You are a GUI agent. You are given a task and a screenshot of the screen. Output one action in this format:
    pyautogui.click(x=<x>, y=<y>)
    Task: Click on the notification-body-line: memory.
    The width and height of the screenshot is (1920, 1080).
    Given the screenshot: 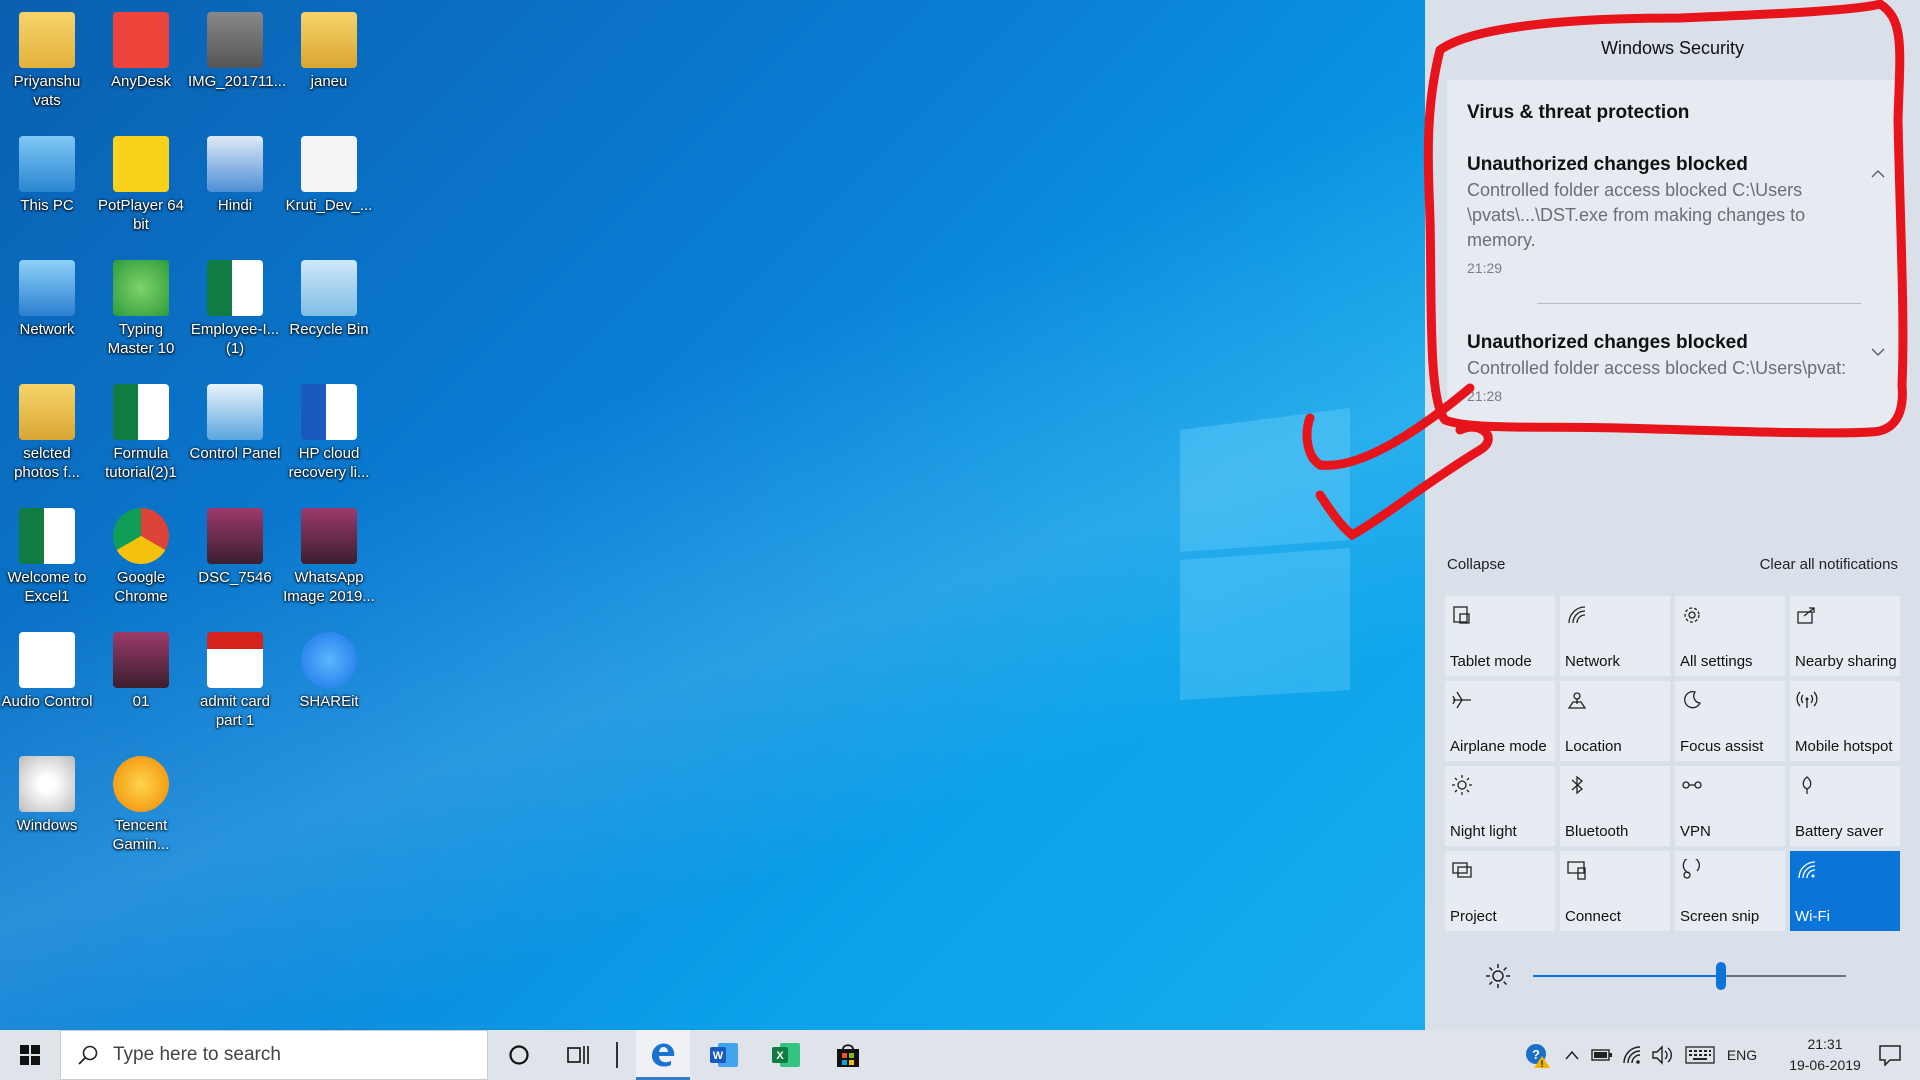 What is the action you would take?
    pyautogui.click(x=1501, y=240)
    